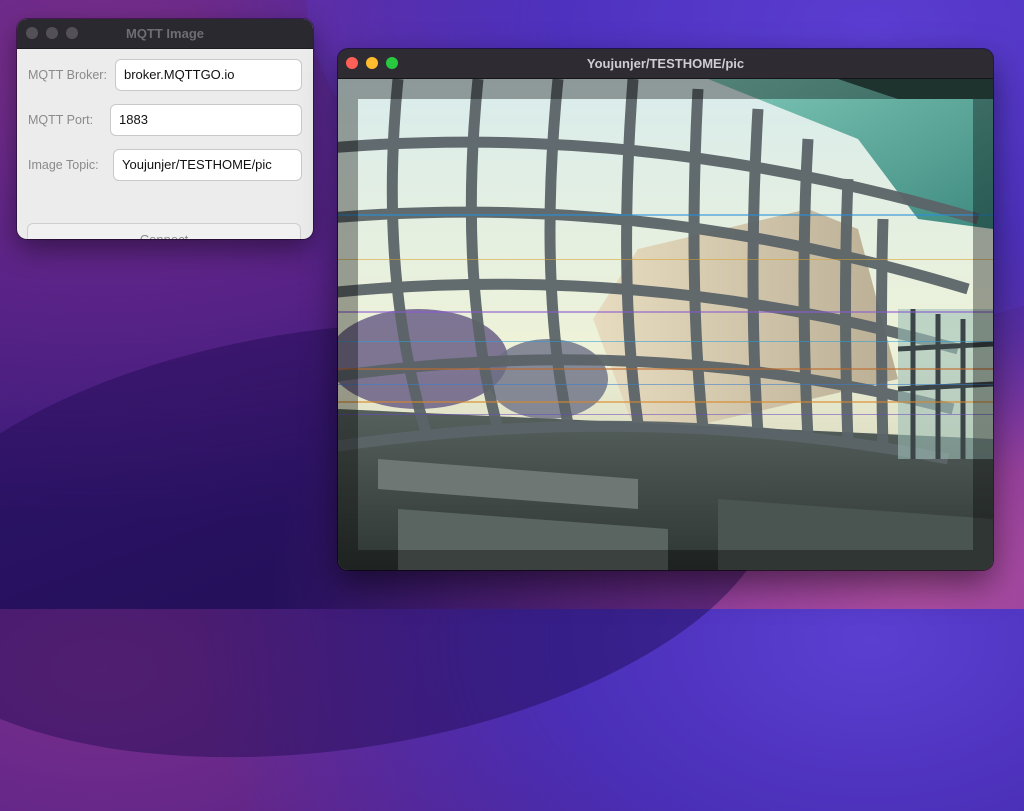  I want to click on settings-titlebar: MQTT Image, so click(165, 34).